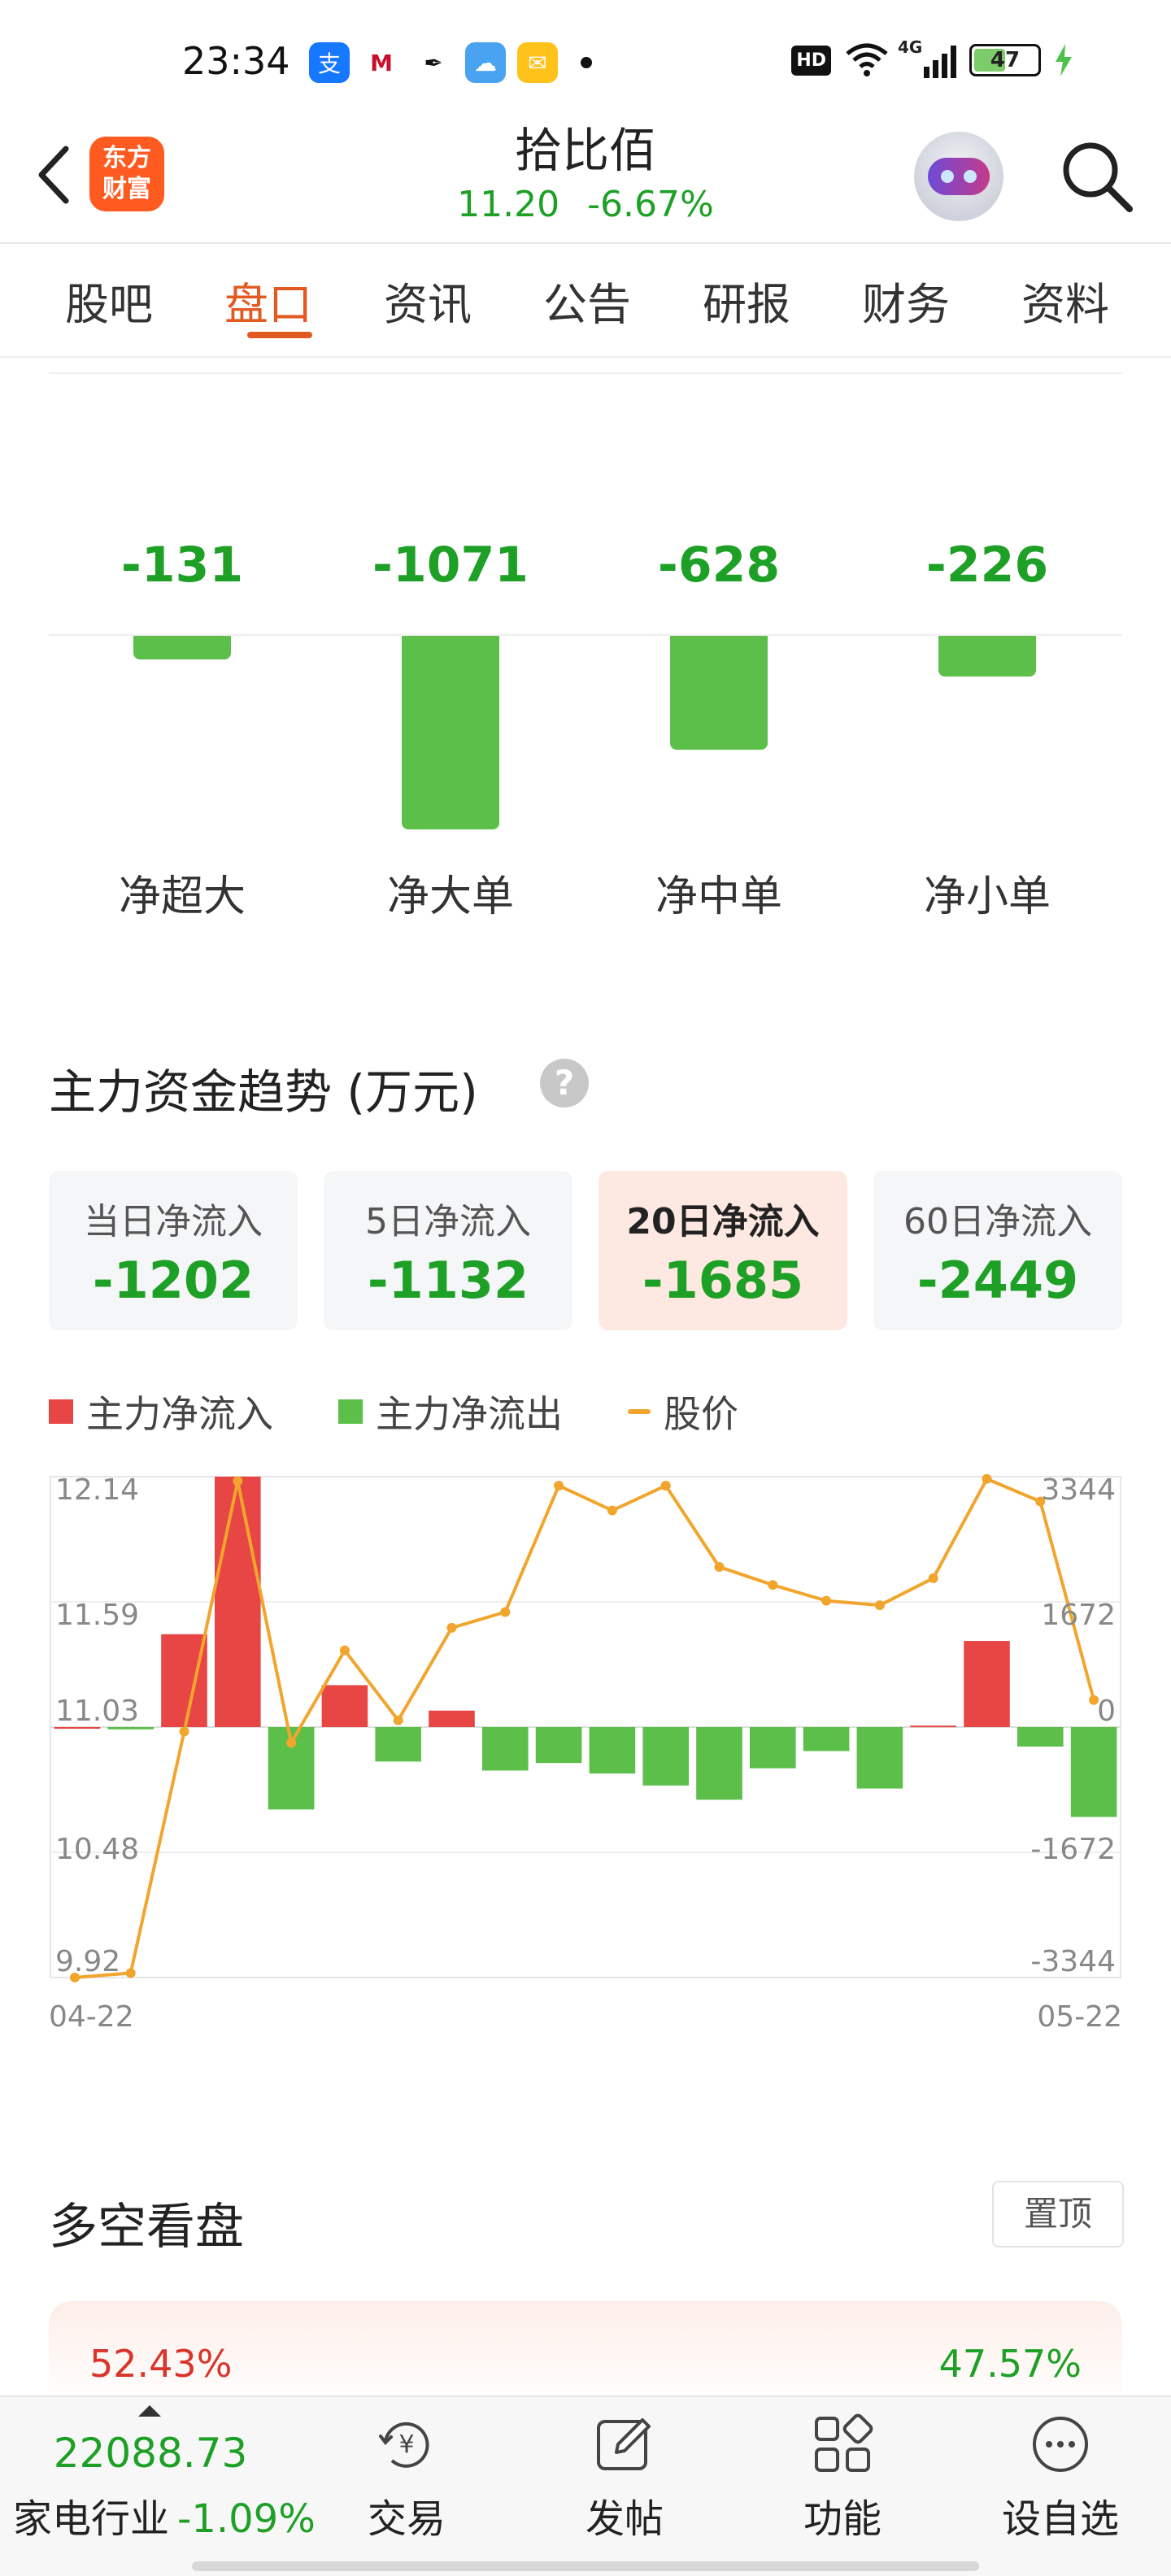 This screenshot has width=1171, height=2576. Describe the element at coordinates (161, 2364) in the screenshot. I see `bull-percentage: 52.43%` at that location.